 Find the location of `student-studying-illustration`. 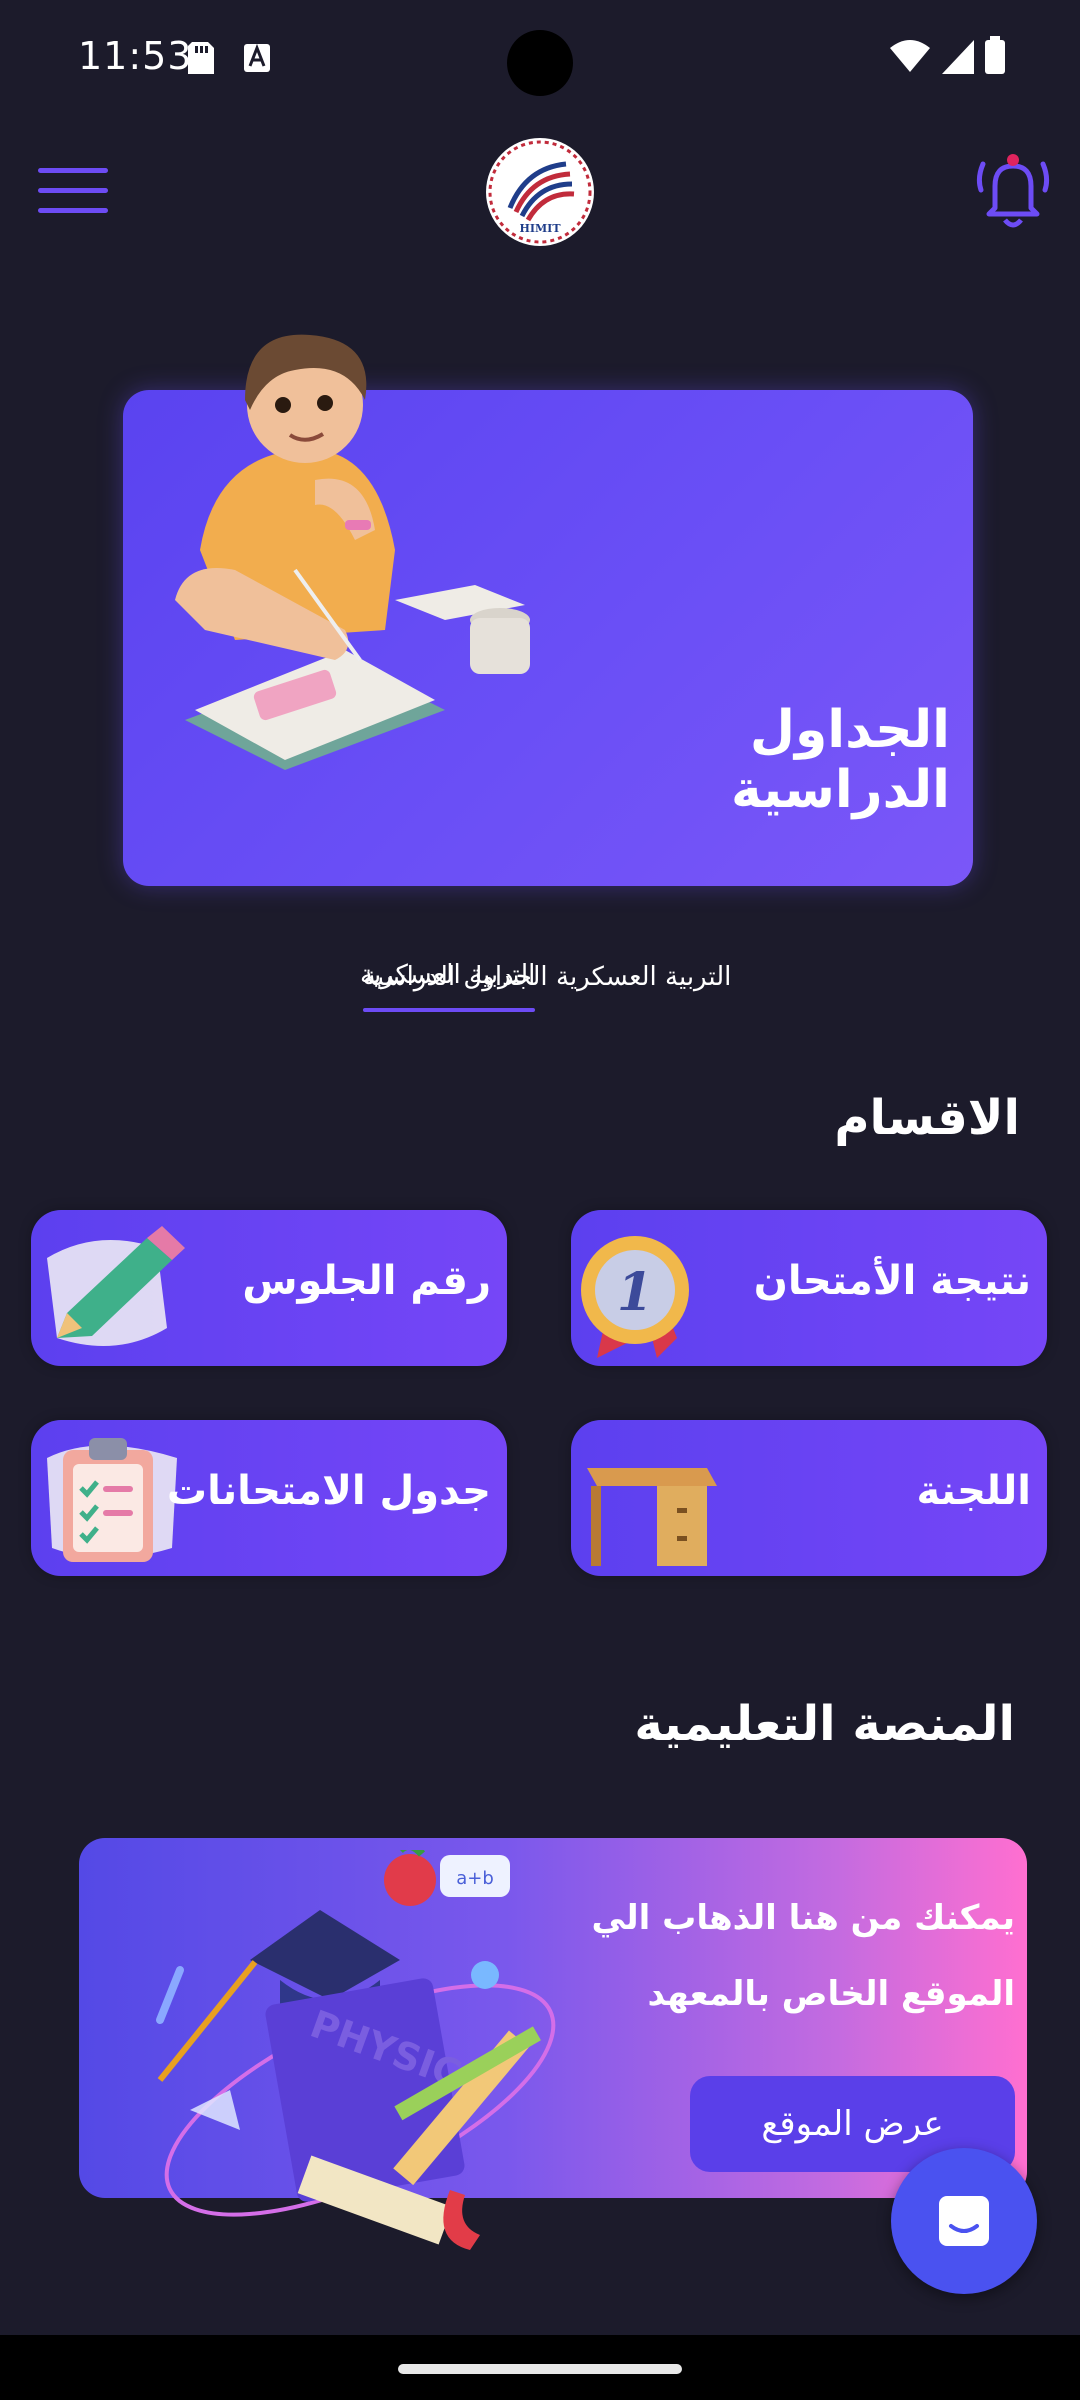

student-studying-illustration is located at coordinates (352, 552).